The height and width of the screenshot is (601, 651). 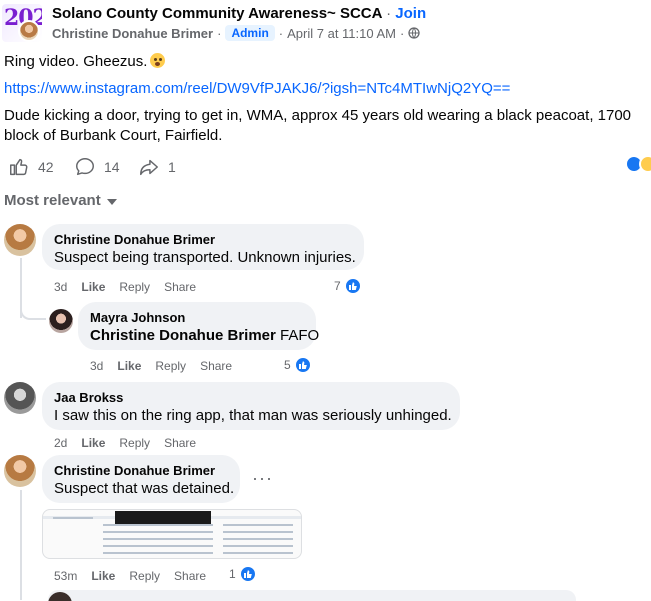 I want to click on commenter-name: Jaa Brokss, so click(x=251, y=398).